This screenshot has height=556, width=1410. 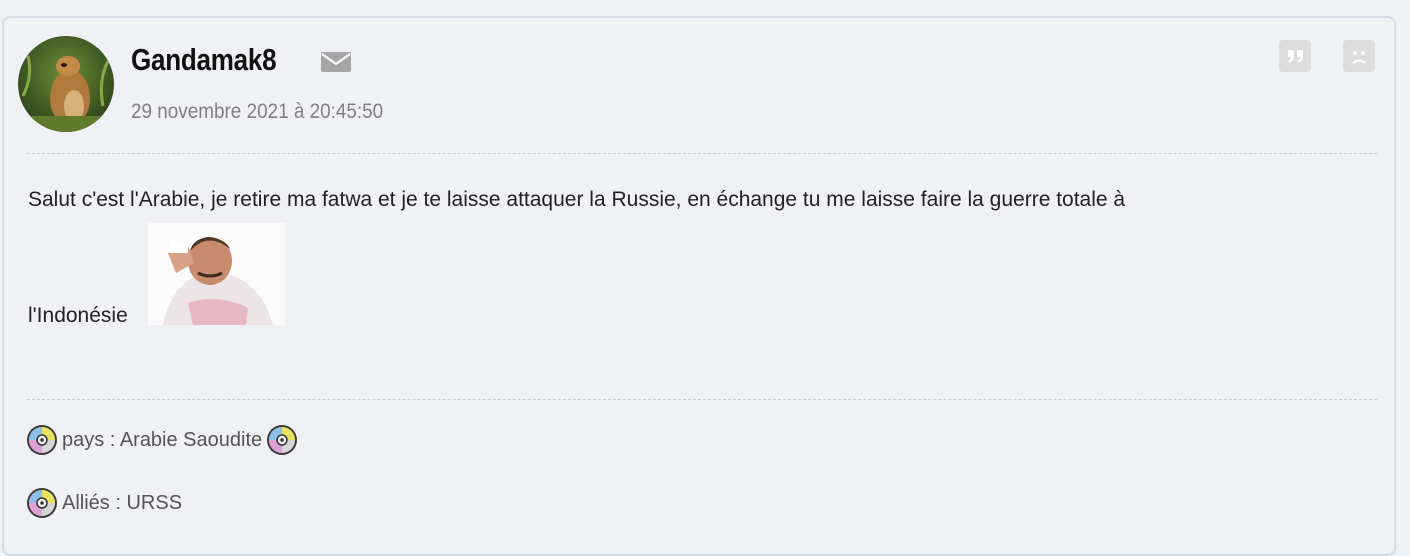 I want to click on quote-icon, so click(x=1295, y=56).